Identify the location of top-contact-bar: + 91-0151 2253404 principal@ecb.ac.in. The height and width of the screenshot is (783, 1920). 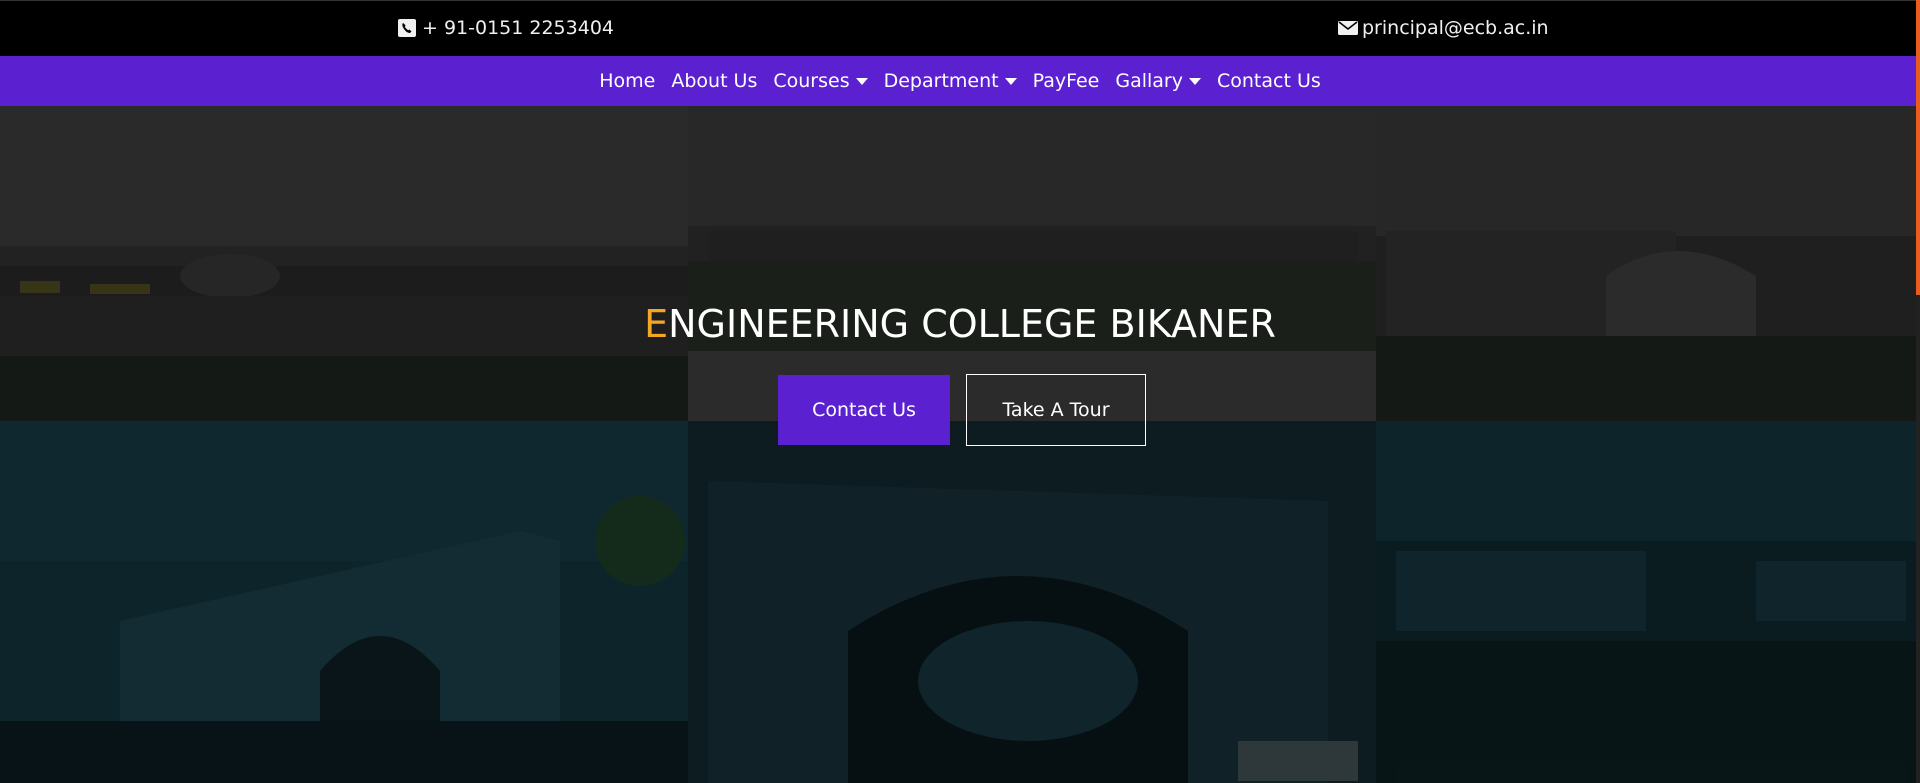
(960, 28).